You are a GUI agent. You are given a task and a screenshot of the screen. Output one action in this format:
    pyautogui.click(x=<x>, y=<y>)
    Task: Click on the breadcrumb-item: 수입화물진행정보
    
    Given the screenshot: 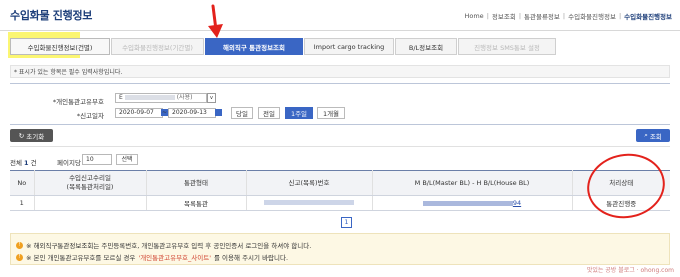 What is the action you would take?
    pyautogui.click(x=592, y=16)
    